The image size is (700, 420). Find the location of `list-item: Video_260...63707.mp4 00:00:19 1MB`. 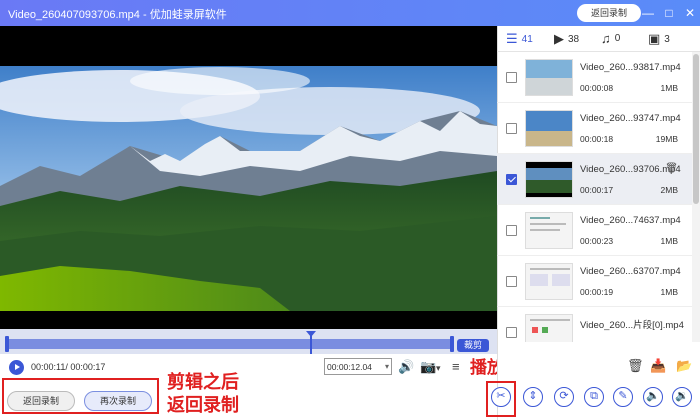

list-item: Video_260...63707.mp4 00:00:19 1MB is located at coordinates (594, 281).